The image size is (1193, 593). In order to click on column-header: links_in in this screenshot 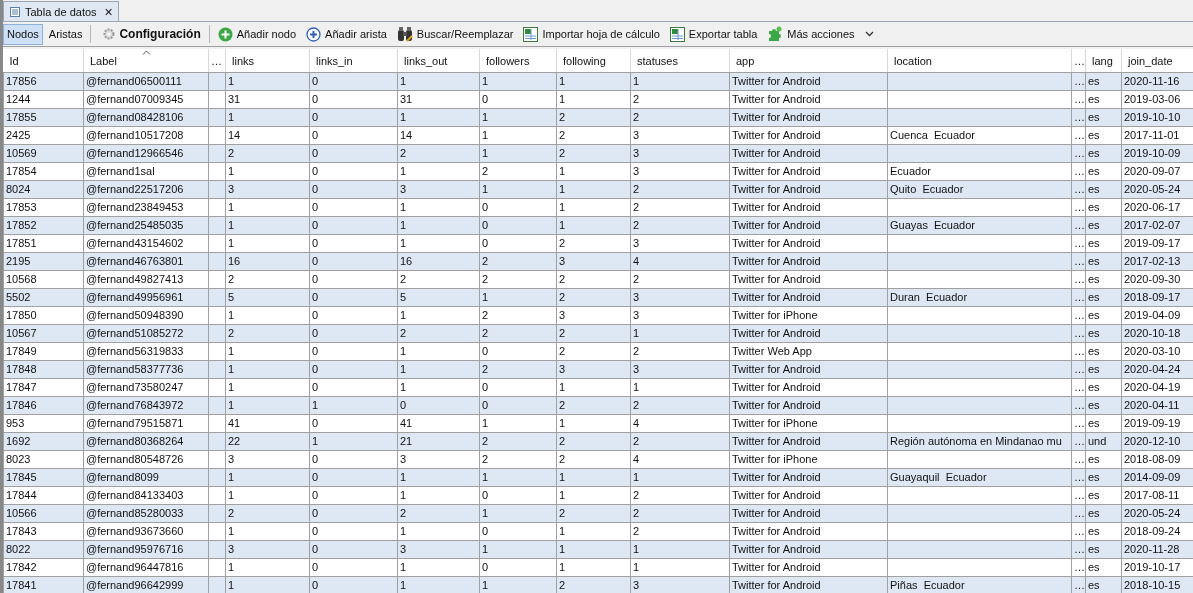, I will do `click(353, 61)`.